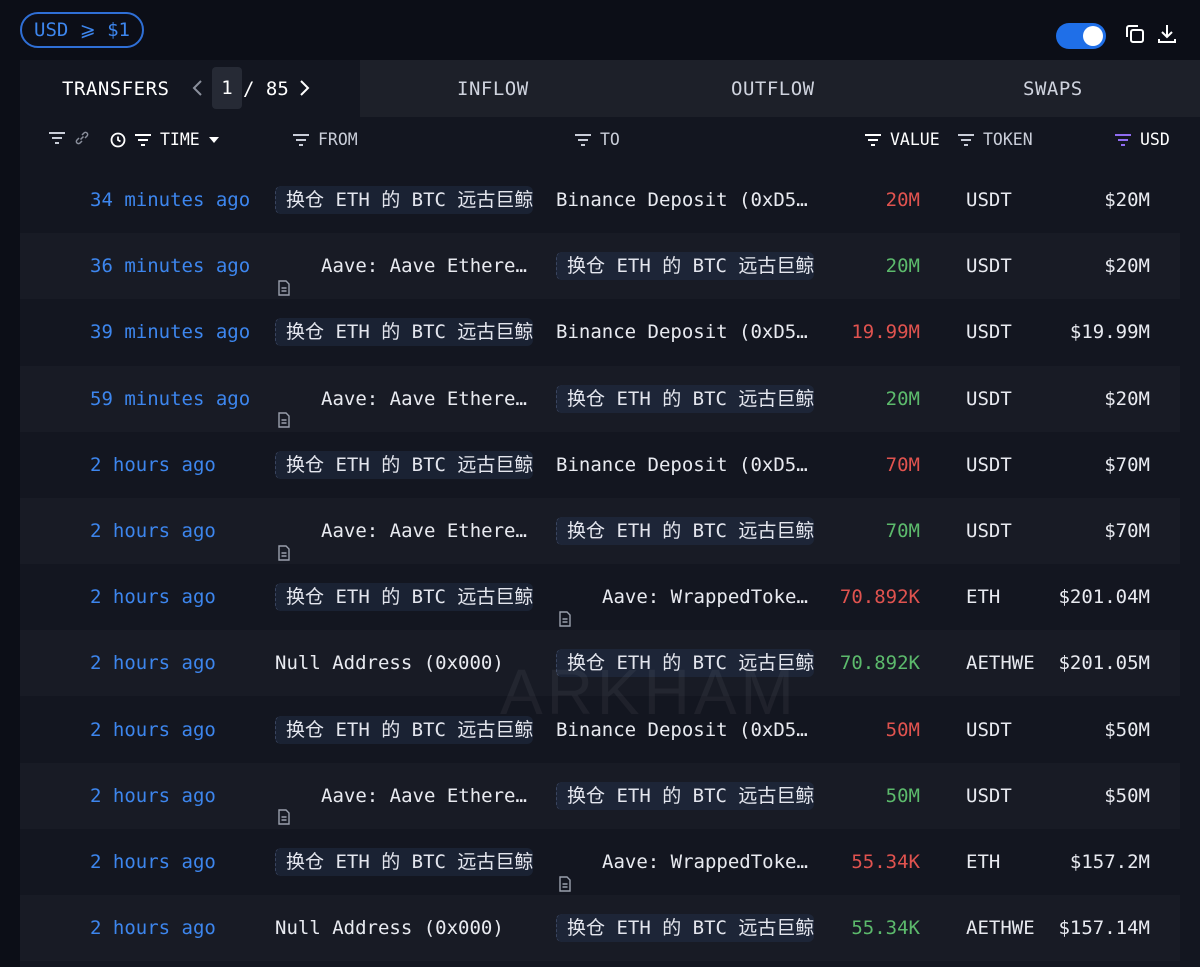  I want to click on token-symbol: ETH, so click(983, 597).